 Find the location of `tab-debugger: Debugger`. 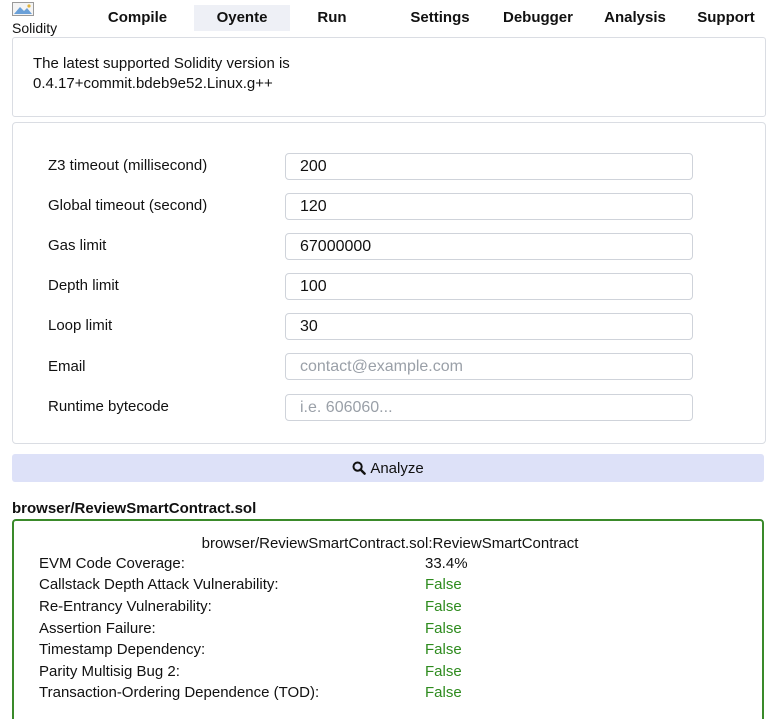

tab-debugger: Debugger is located at coordinates (538, 18).